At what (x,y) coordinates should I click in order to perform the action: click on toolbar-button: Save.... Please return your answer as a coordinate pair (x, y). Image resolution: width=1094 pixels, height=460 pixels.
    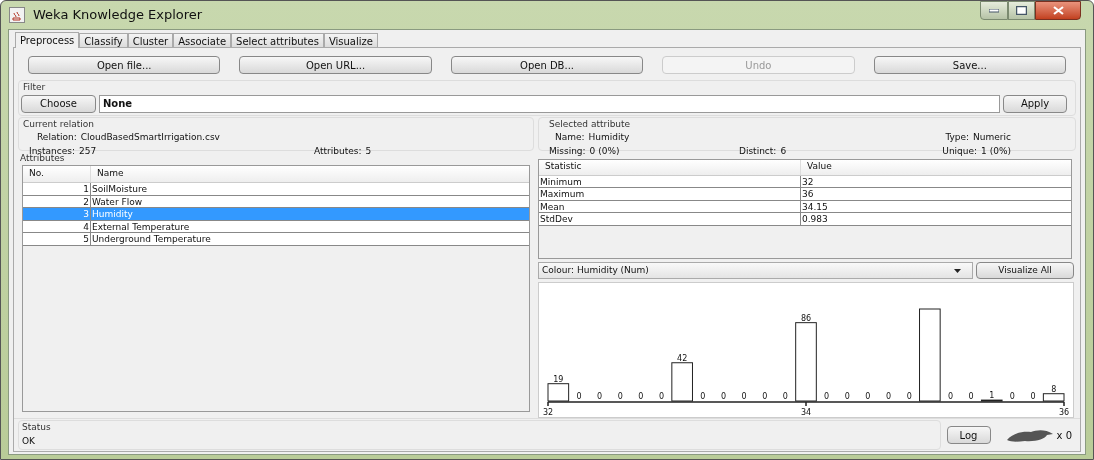
    Looking at the image, I should click on (970, 65).